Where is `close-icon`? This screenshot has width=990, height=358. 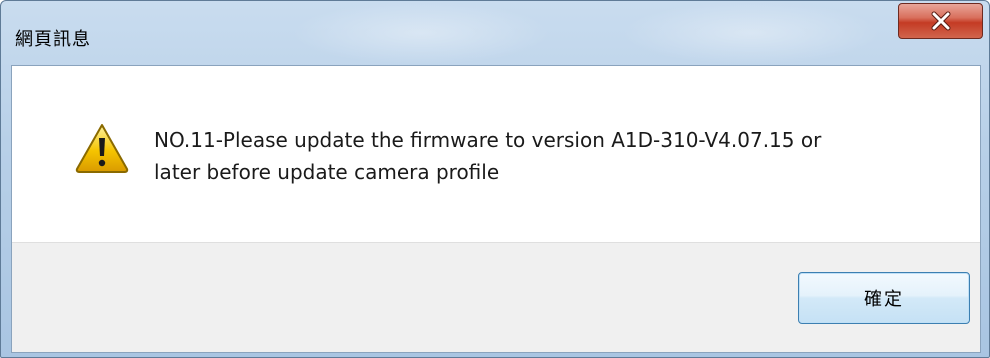 close-icon is located at coordinates (940, 21).